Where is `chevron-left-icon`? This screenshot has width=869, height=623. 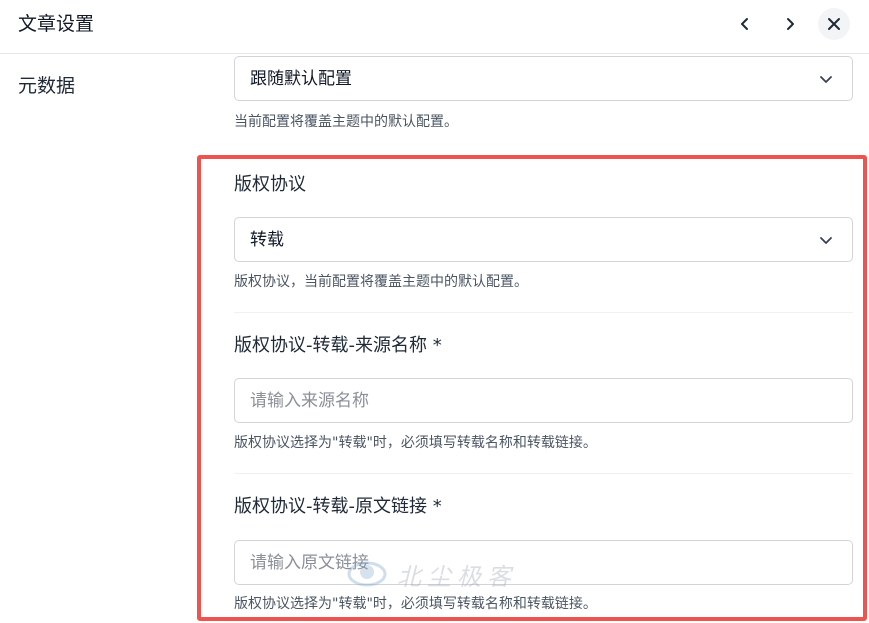
chevron-left-icon is located at coordinates (744, 24).